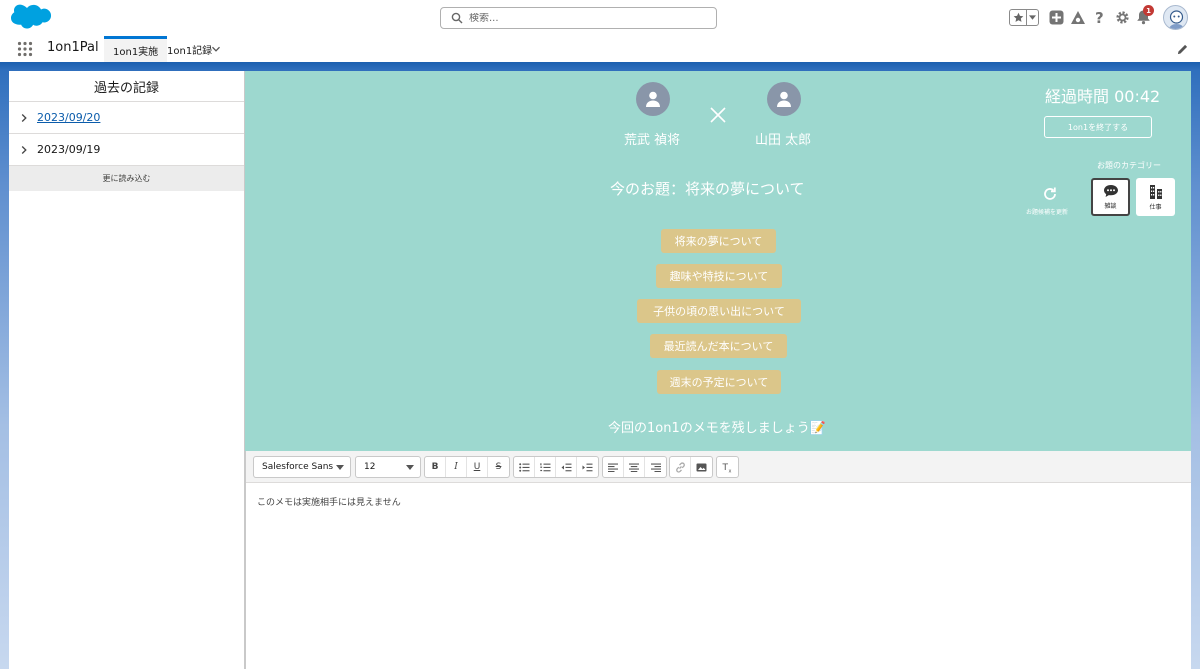 Image resolution: width=1200 pixels, height=669 pixels. Describe the element at coordinates (1129, 165) in the screenshot. I see `category-label: お題のカテゴリー` at that location.